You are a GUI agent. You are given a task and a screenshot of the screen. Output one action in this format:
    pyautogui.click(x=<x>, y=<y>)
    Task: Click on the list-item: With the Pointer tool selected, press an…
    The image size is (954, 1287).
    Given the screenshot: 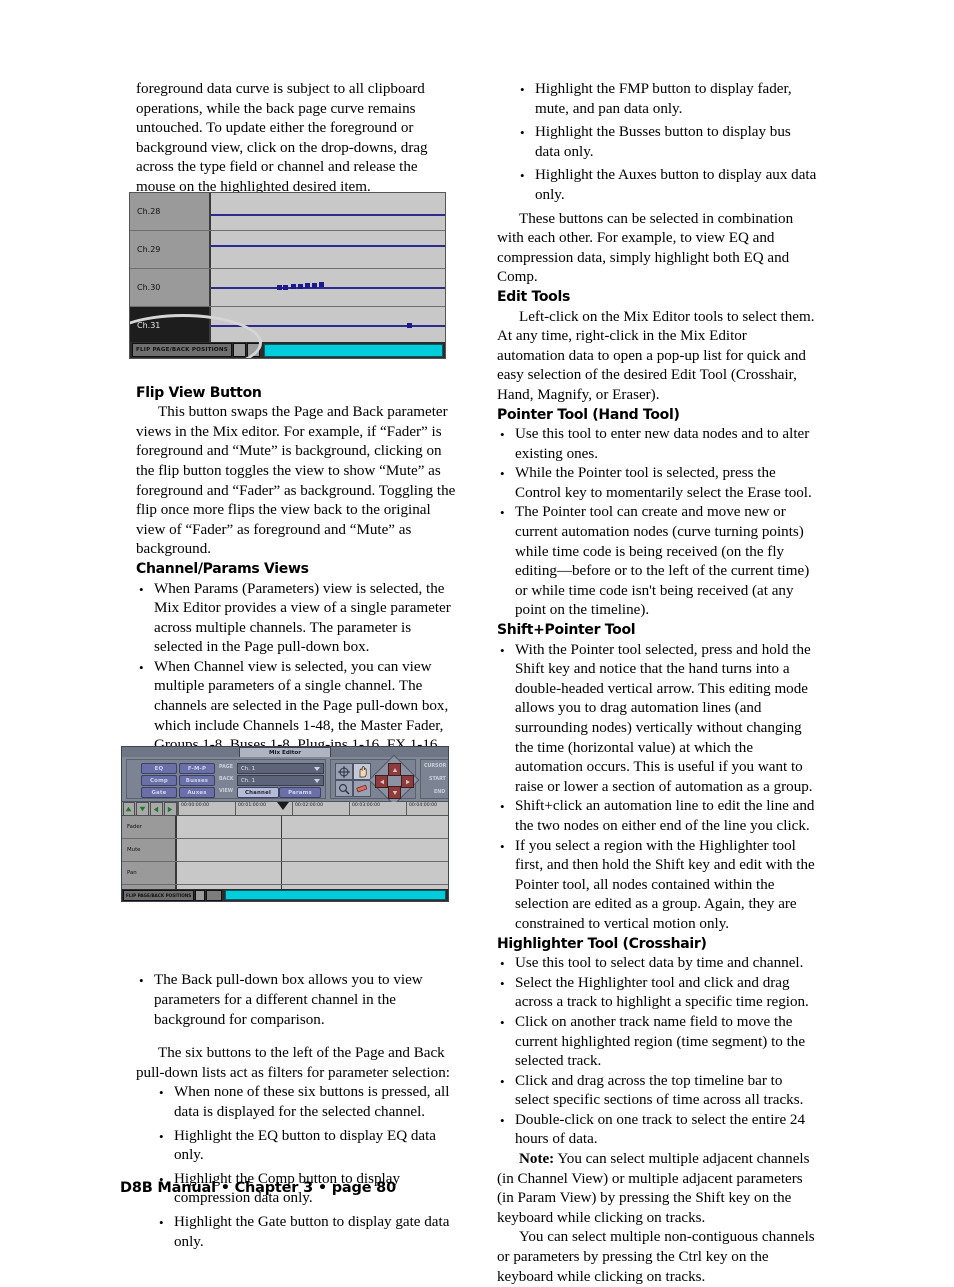 What is the action you would take?
    pyautogui.click(x=657, y=719)
    